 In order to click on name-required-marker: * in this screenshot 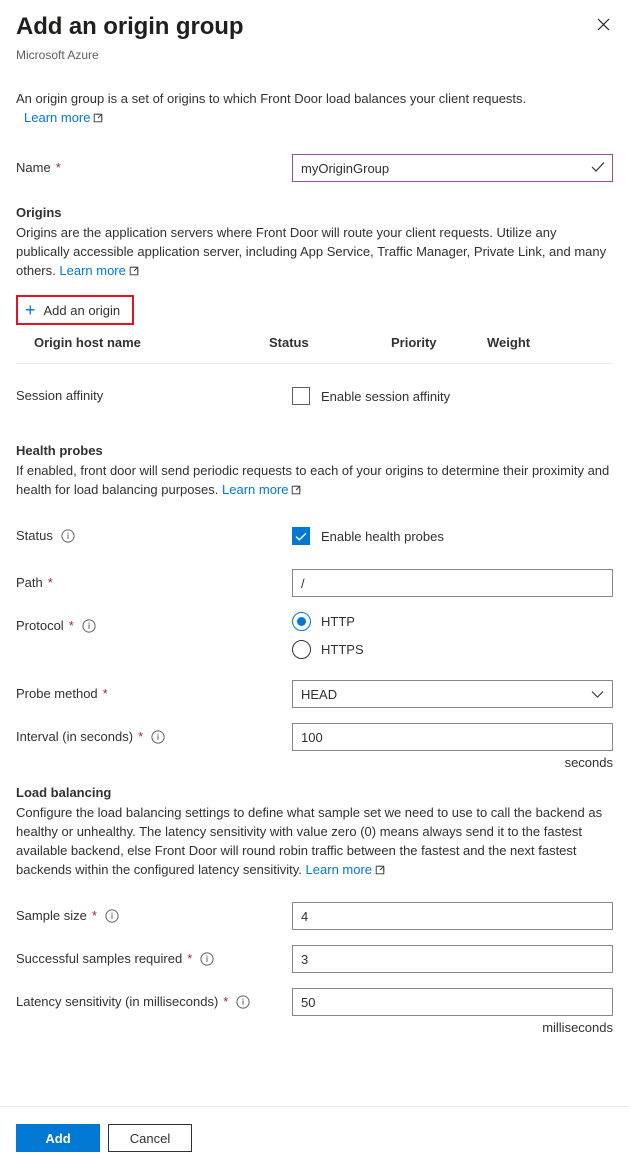, I will do `click(58, 167)`.